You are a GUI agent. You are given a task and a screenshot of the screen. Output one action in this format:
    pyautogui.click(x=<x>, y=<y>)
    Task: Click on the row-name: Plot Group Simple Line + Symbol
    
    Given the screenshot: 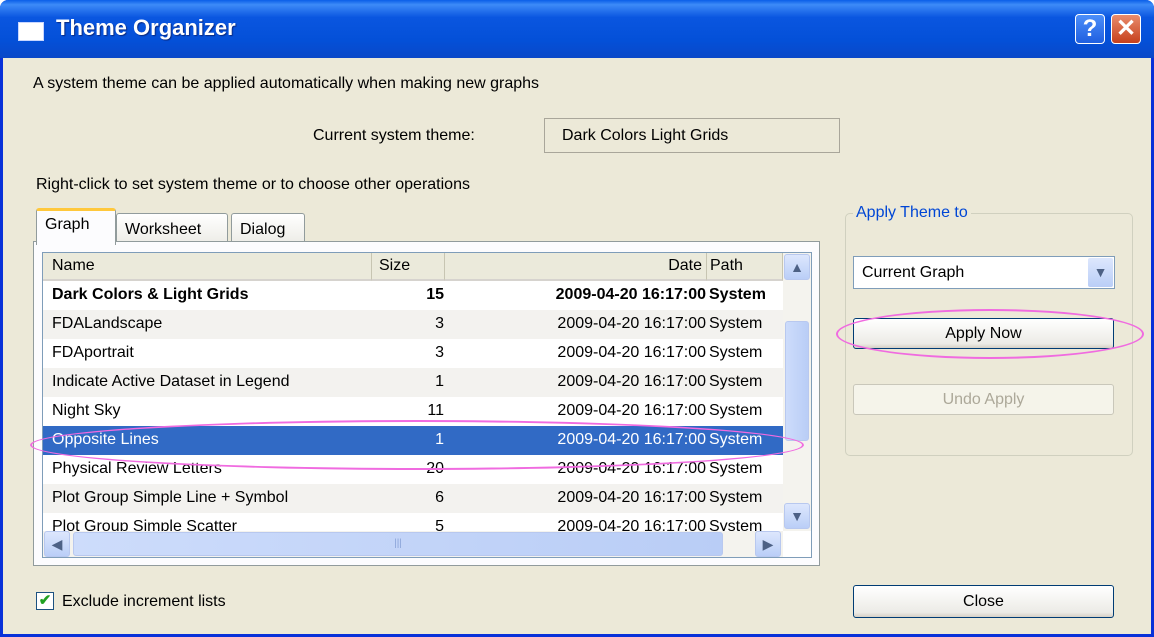 What is the action you would take?
    pyautogui.click(x=170, y=497)
    